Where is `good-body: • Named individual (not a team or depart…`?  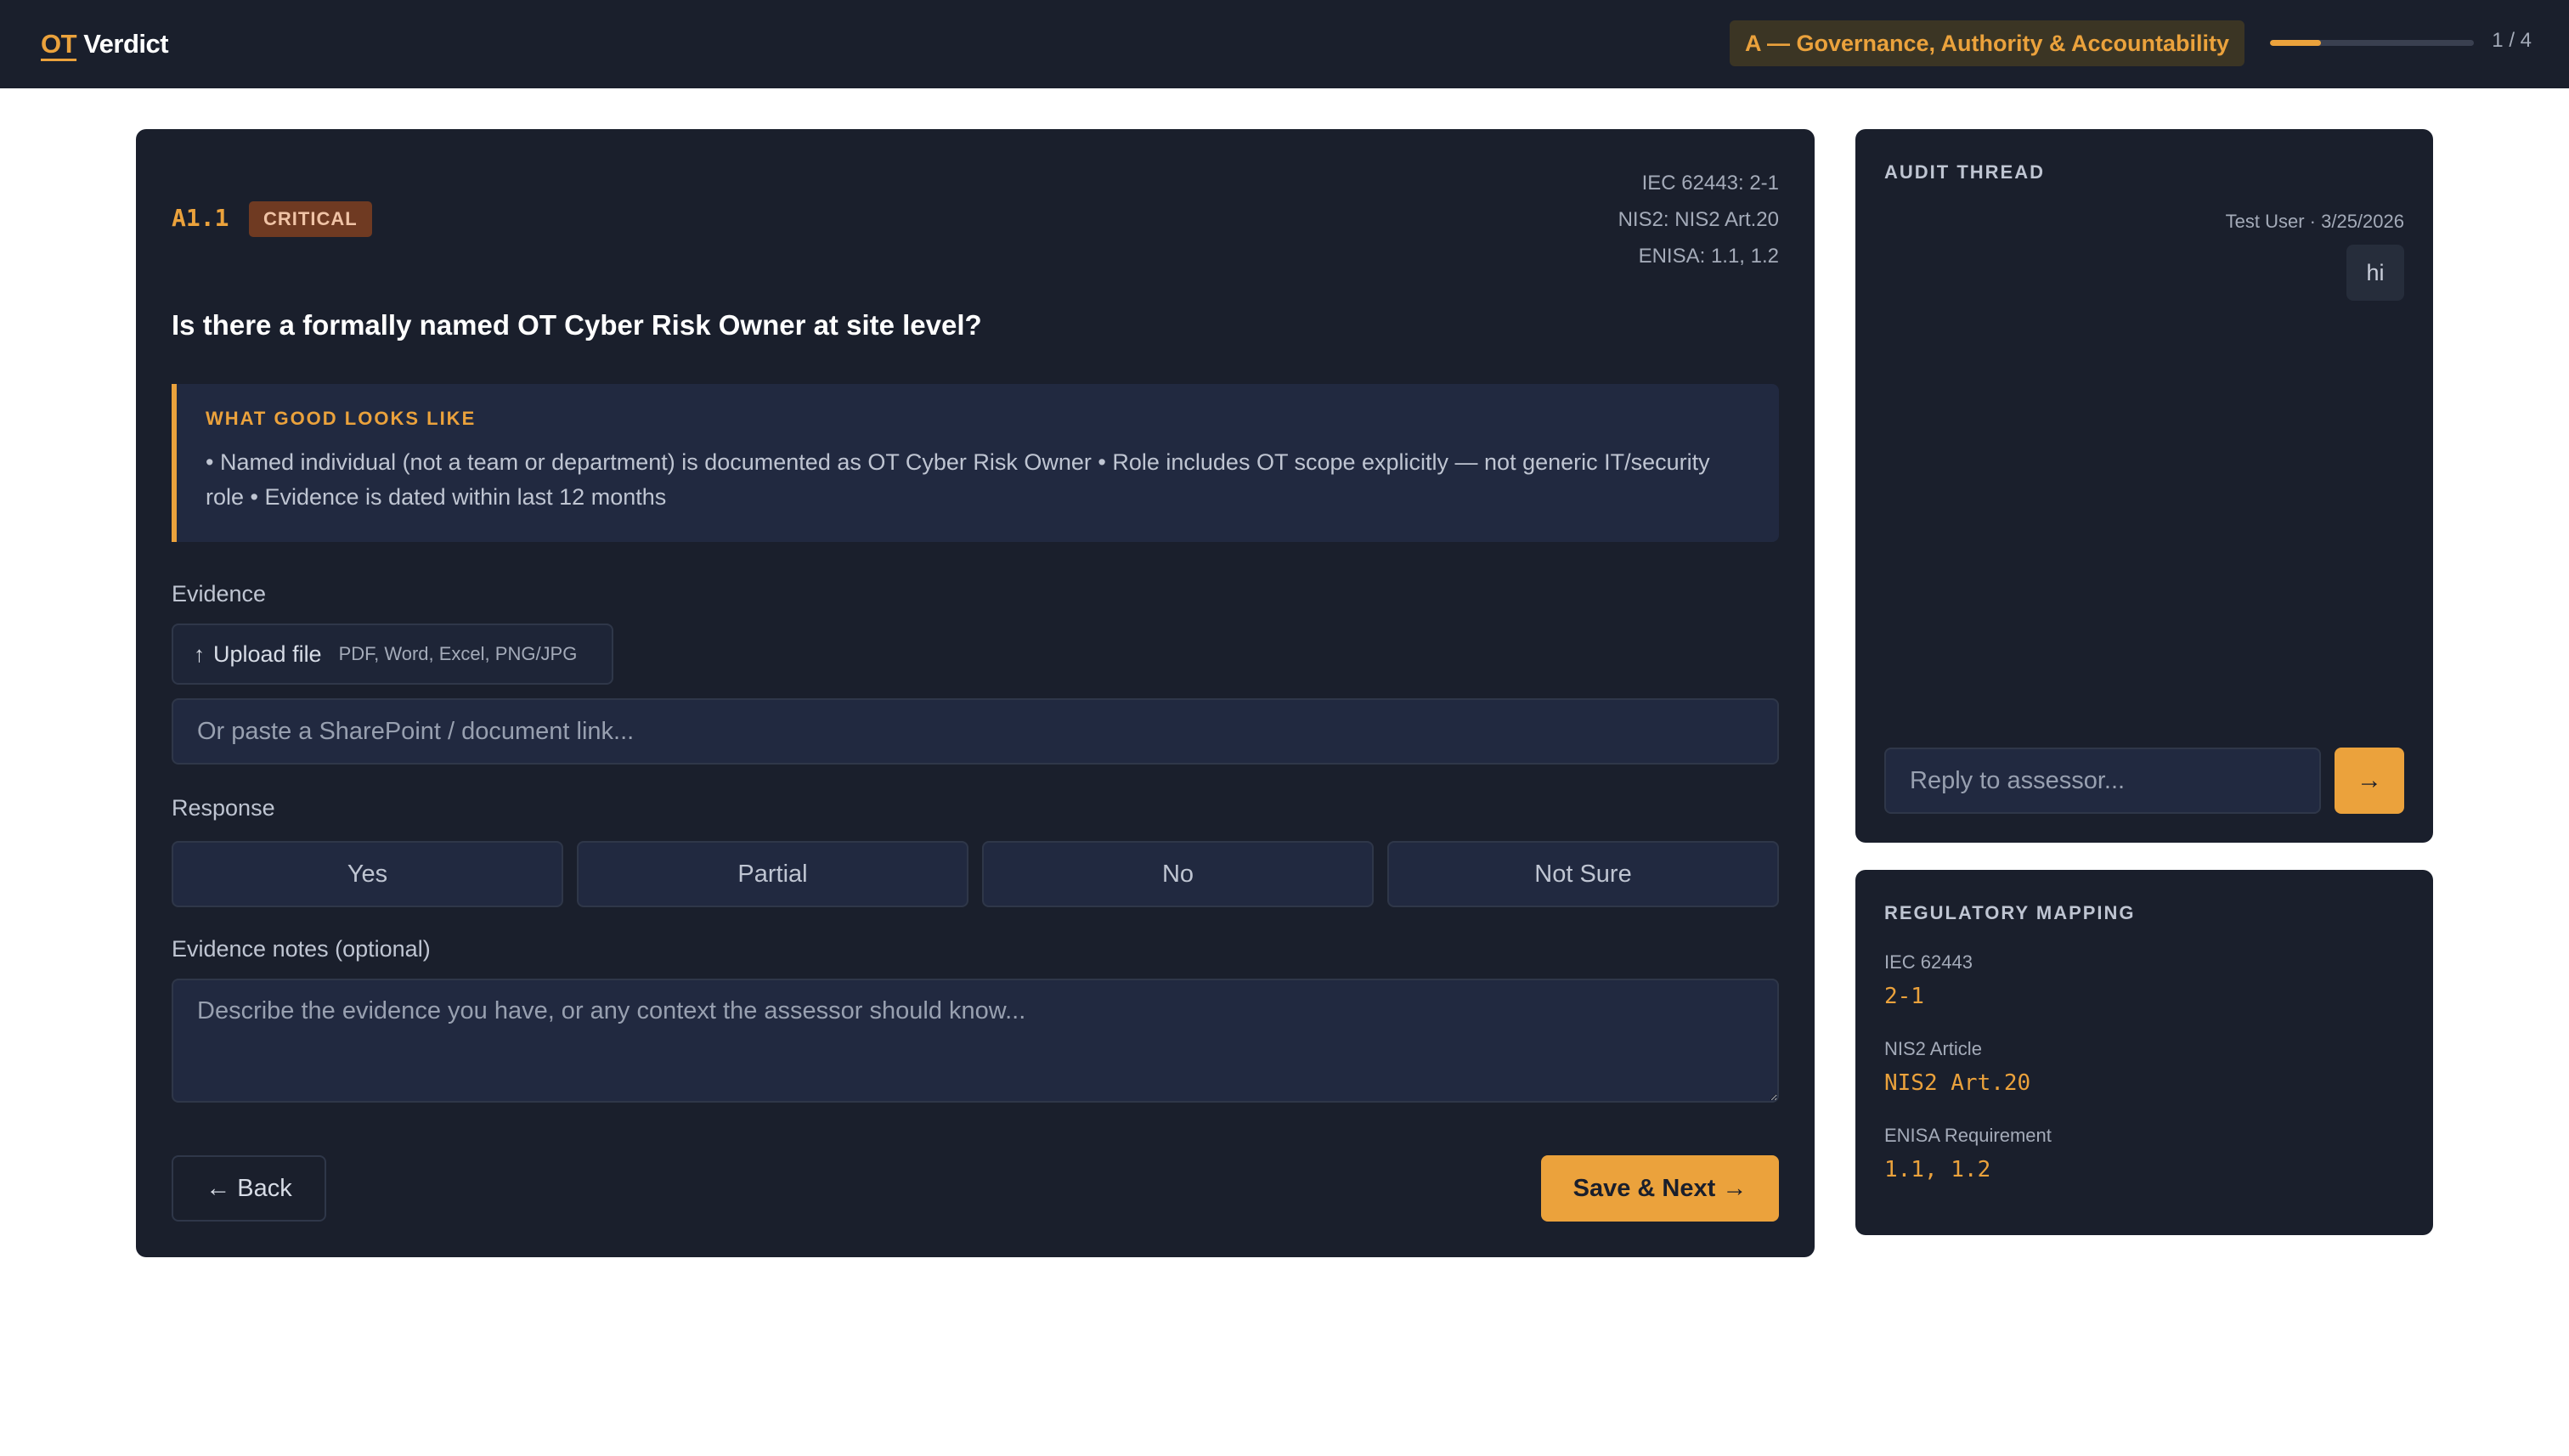
good-body: • Named individual (not a team or depart… is located at coordinates (958, 480).